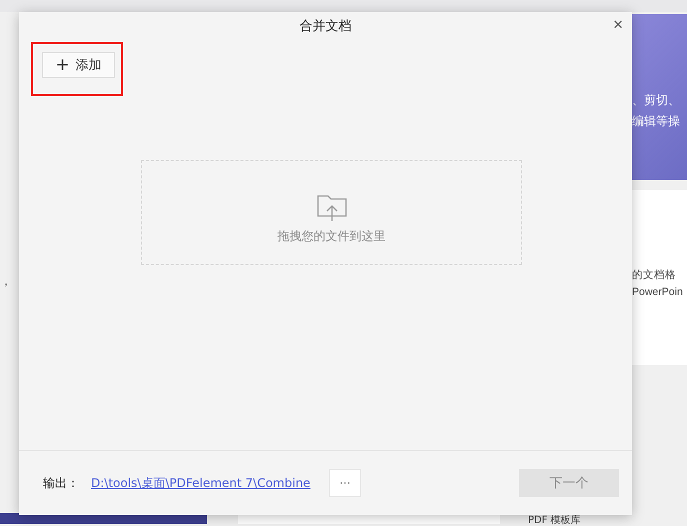 The width and height of the screenshot is (687, 526). I want to click on drop-hint: 拖拽您的文件到这里, so click(332, 236).